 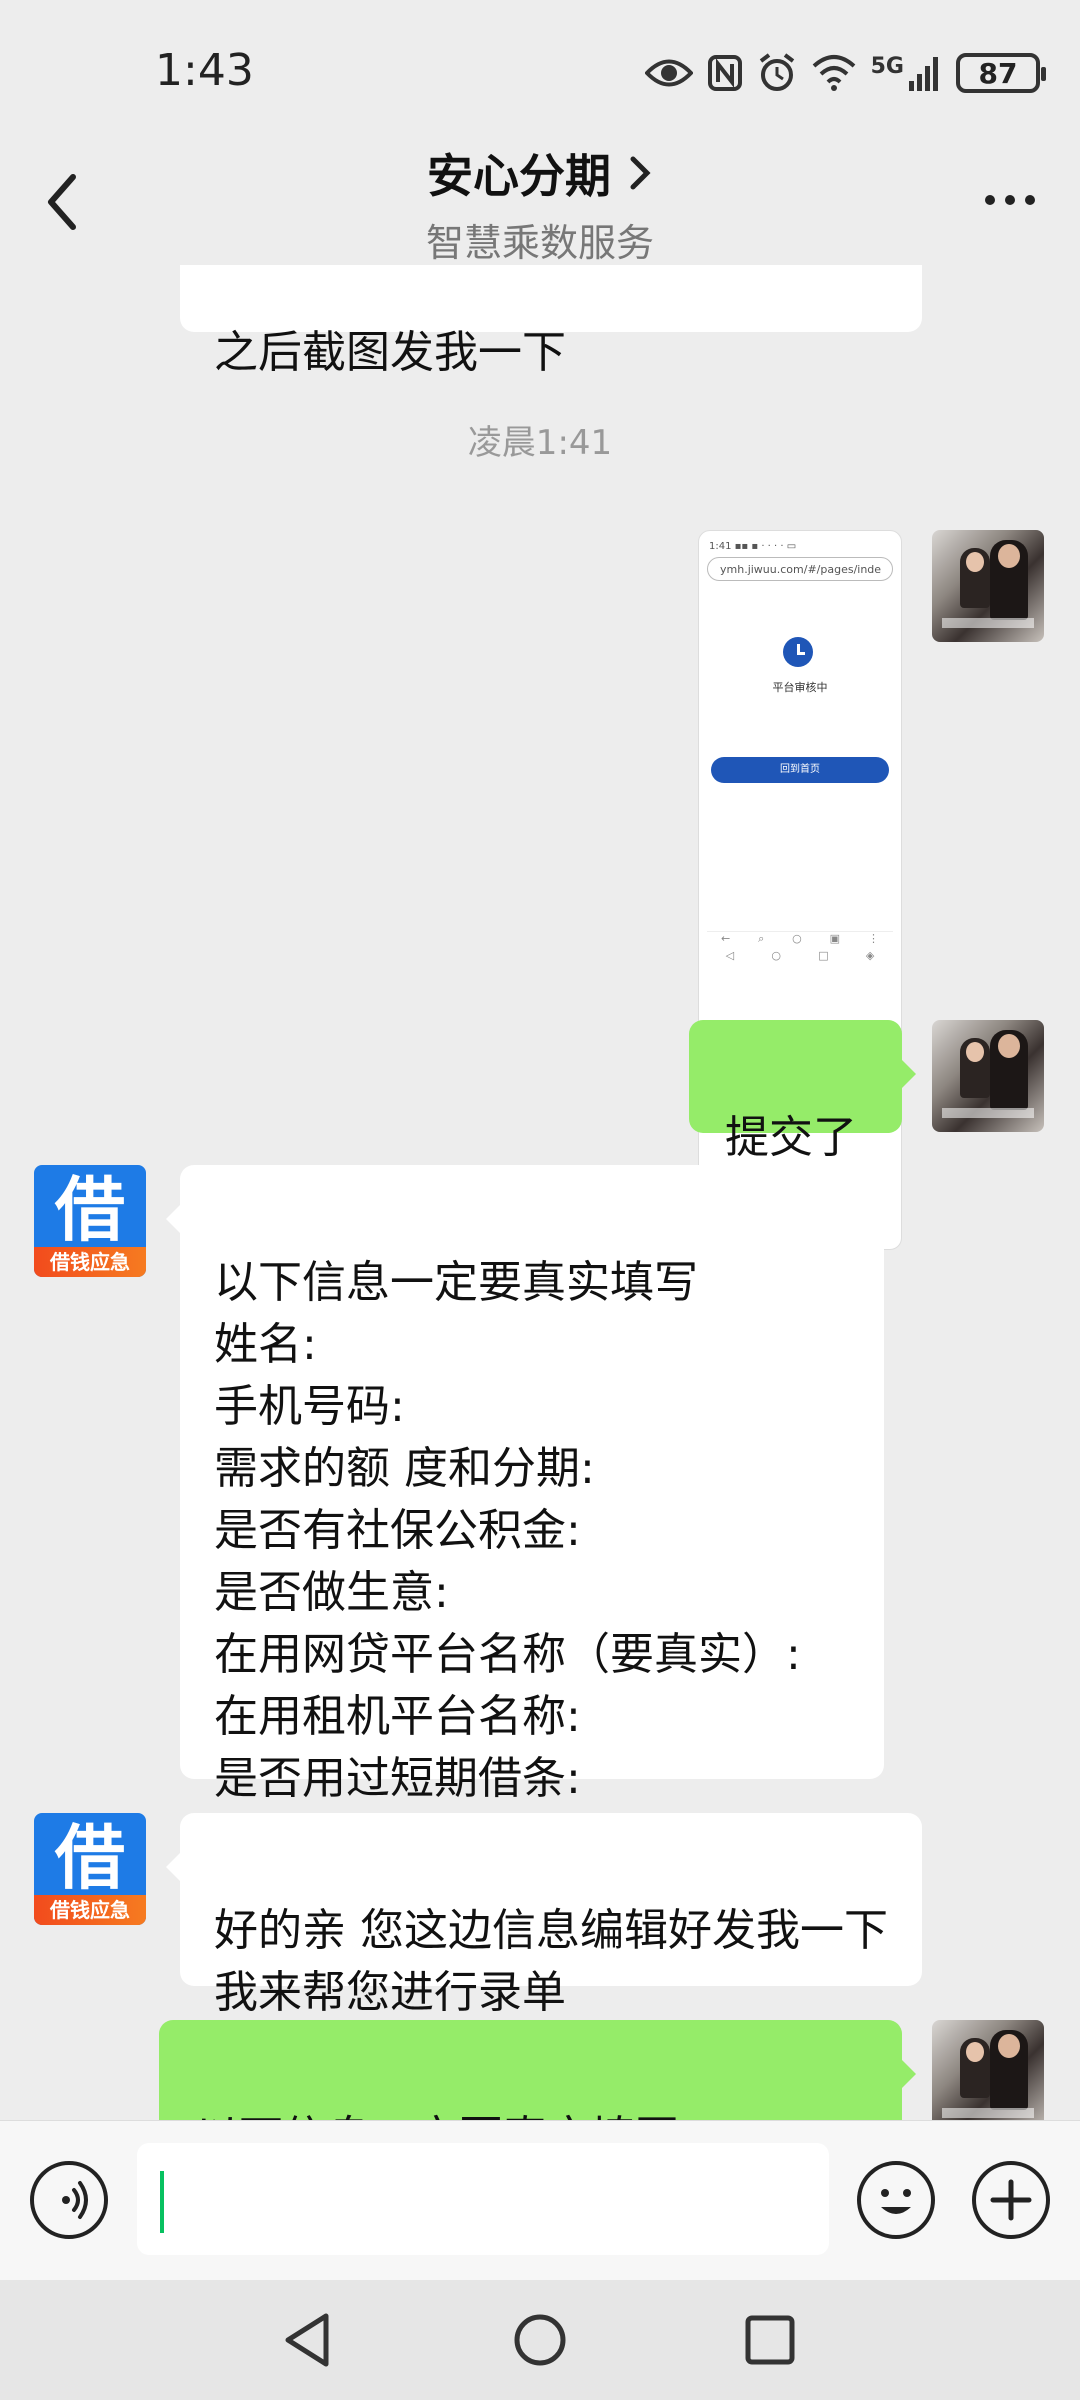 I want to click on status-time: 1:43, so click(x=204, y=70).